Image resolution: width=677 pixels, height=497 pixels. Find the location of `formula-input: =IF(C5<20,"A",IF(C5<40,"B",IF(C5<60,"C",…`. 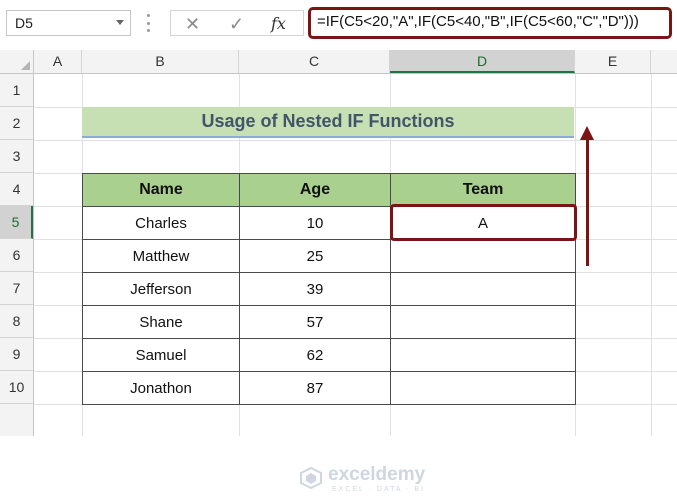

formula-input: =IF(C5<20,"A",IF(C5<40,"B",IF(C5<60,"C",… is located at coordinates (490, 23).